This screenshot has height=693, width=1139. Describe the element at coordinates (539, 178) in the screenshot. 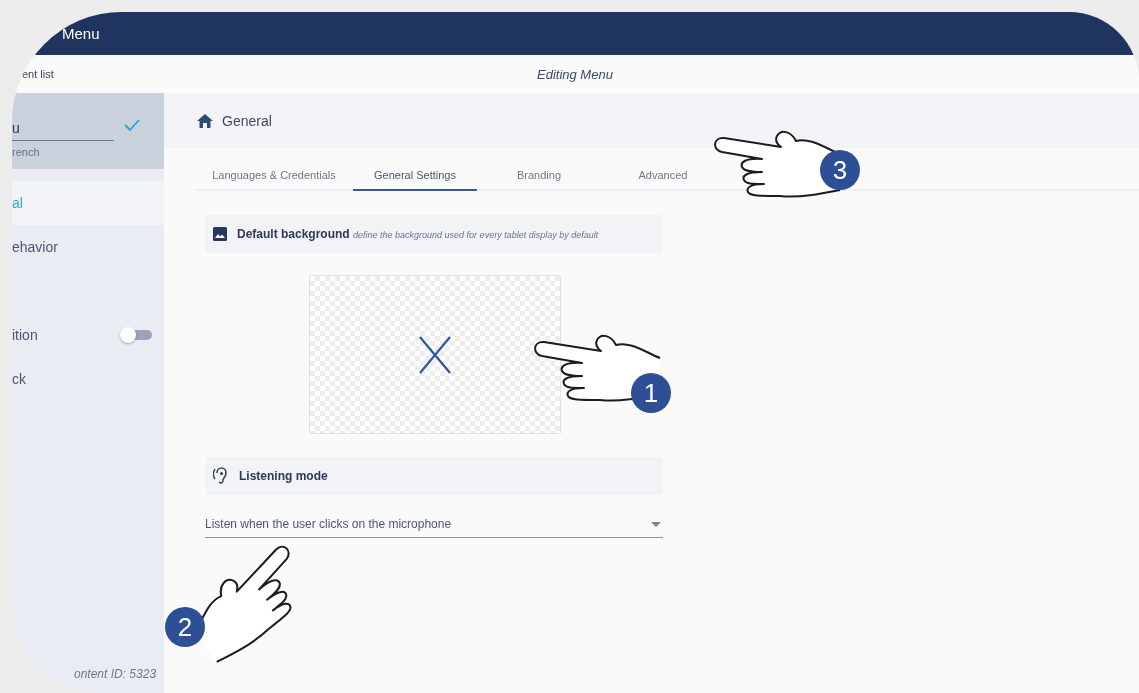

I see `tab: Branding` at that location.